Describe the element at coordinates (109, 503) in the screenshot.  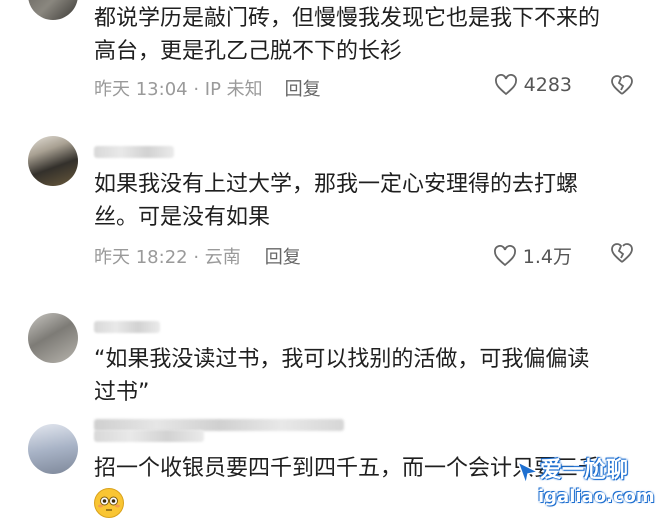
I see `flushed-face-emoji` at that location.